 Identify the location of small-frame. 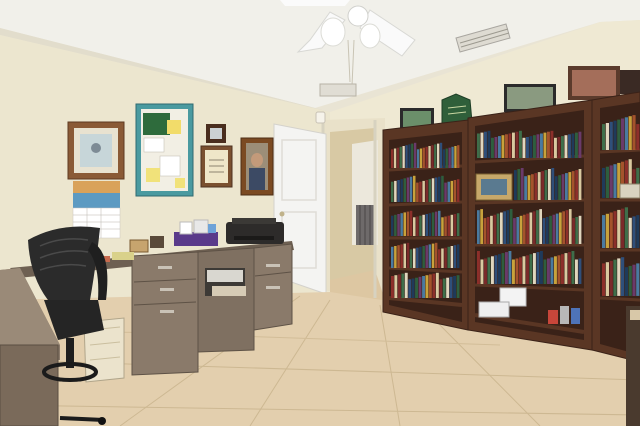
(216, 133).